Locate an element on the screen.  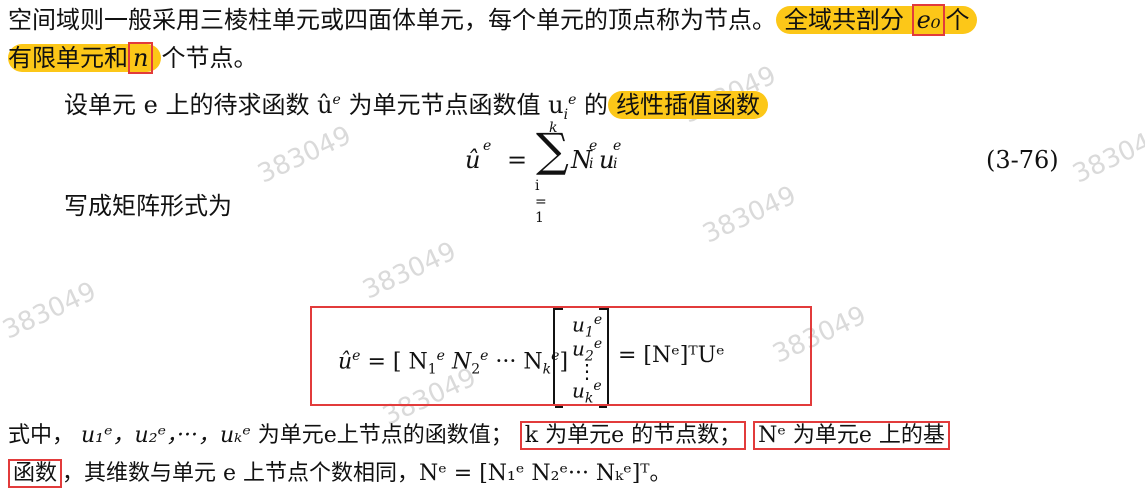
matrix-intro: 写成矩阵形式为 is located at coordinates (148, 206).